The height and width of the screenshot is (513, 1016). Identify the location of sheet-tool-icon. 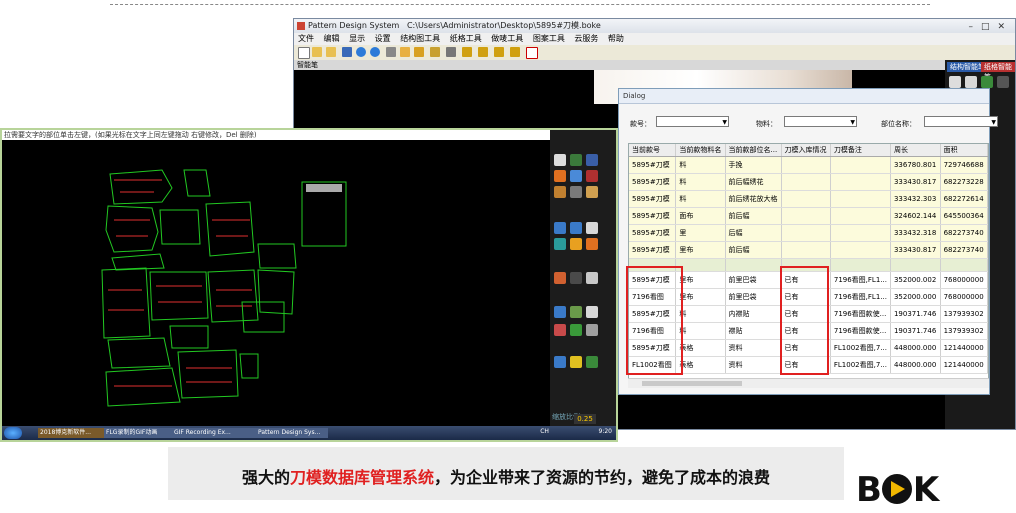
(987, 82).